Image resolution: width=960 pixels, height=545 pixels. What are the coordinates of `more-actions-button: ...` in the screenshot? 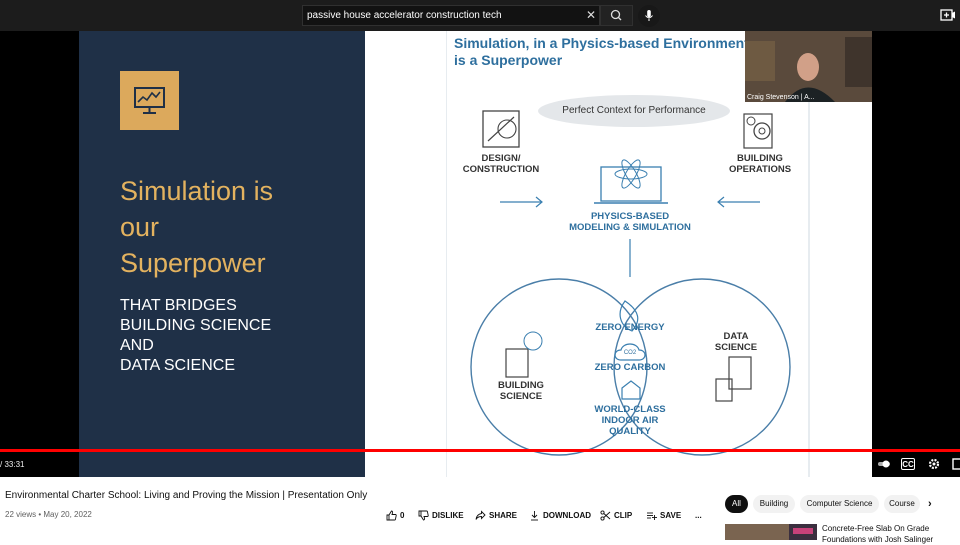 It's located at (698, 516).